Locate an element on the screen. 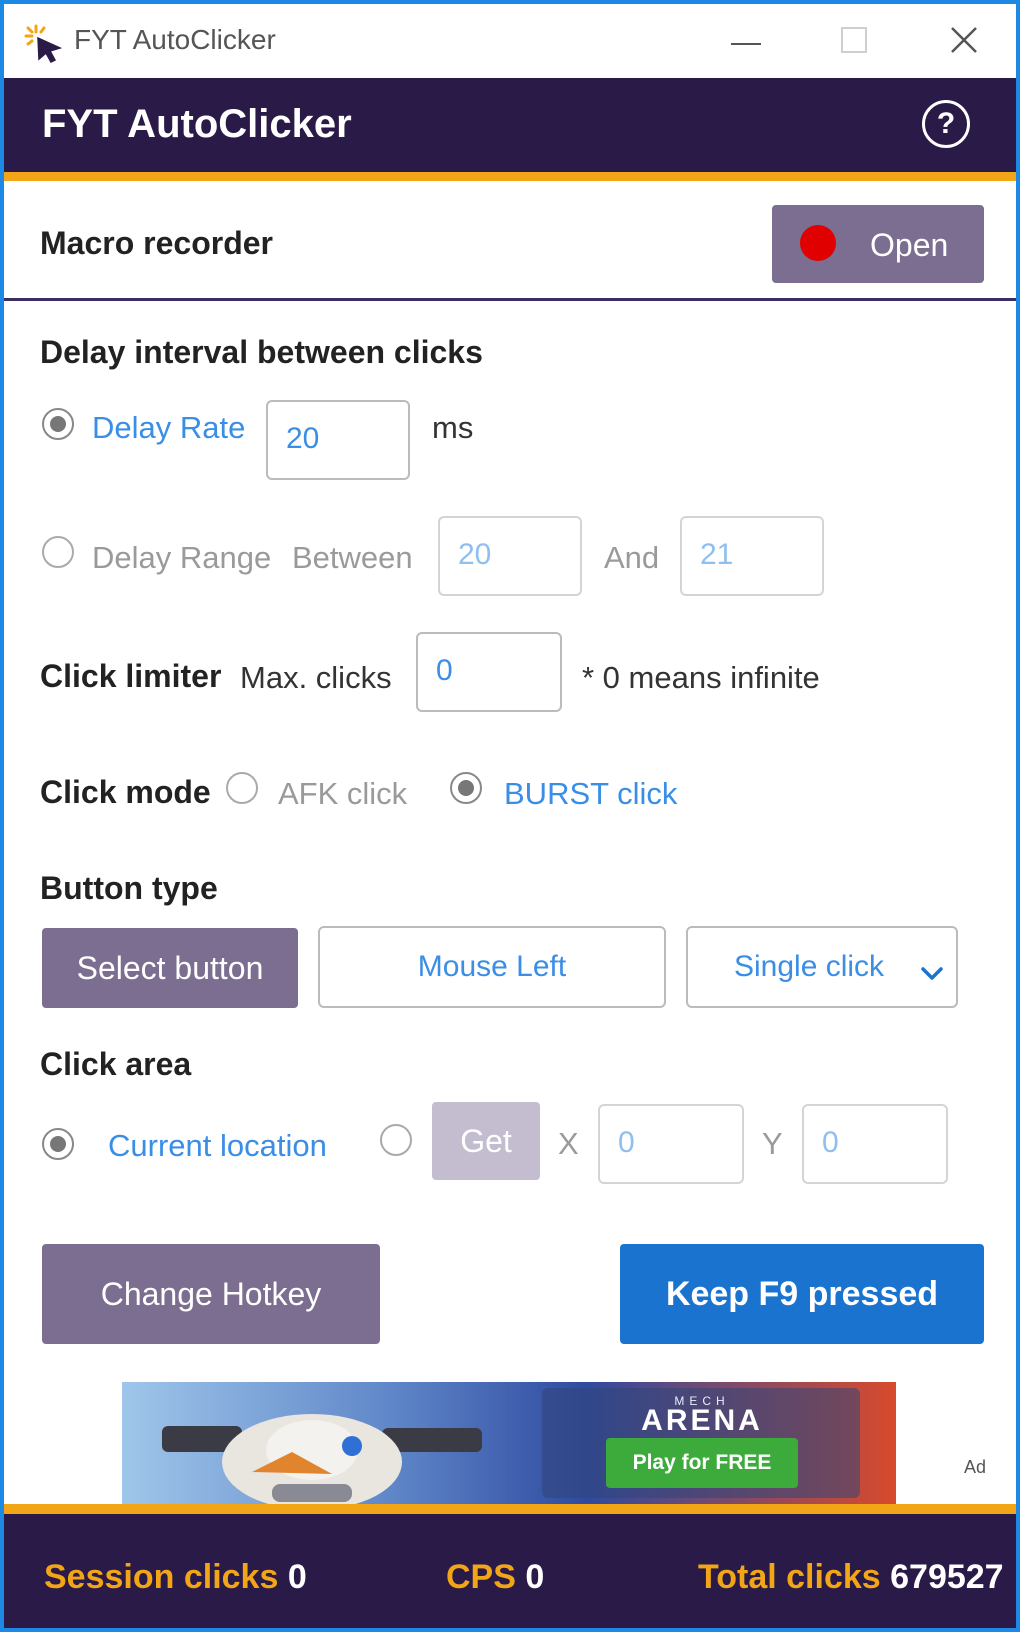 The image size is (1020, 1632). y-coordinate-input: 0 is located at coordinates (875, 1144).